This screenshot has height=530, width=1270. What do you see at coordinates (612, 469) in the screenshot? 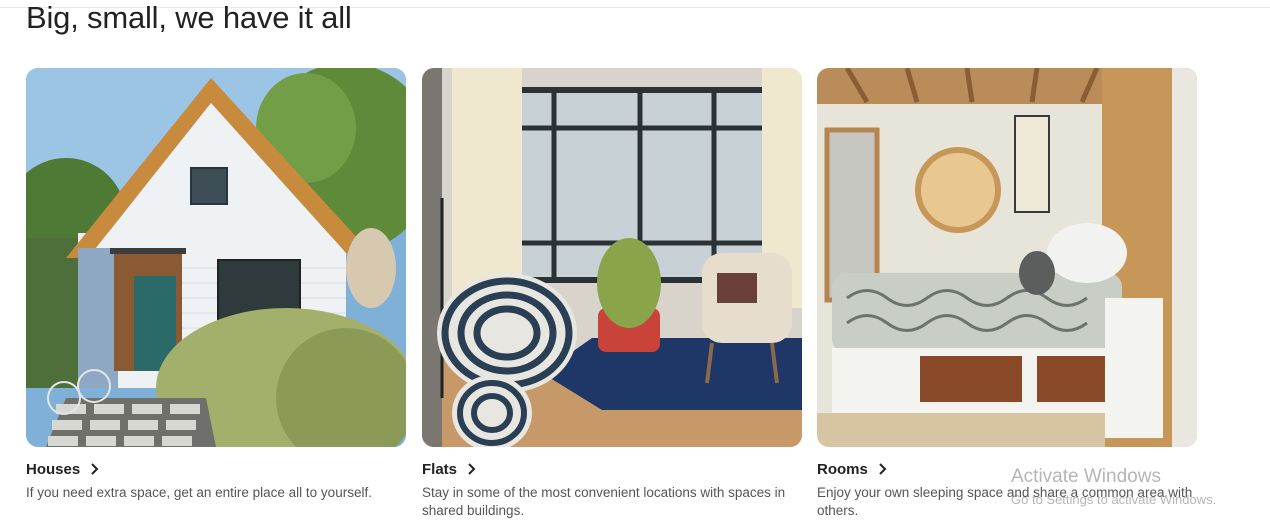
I see `card-title-flats: Flats` at bounding box center [612, 469].